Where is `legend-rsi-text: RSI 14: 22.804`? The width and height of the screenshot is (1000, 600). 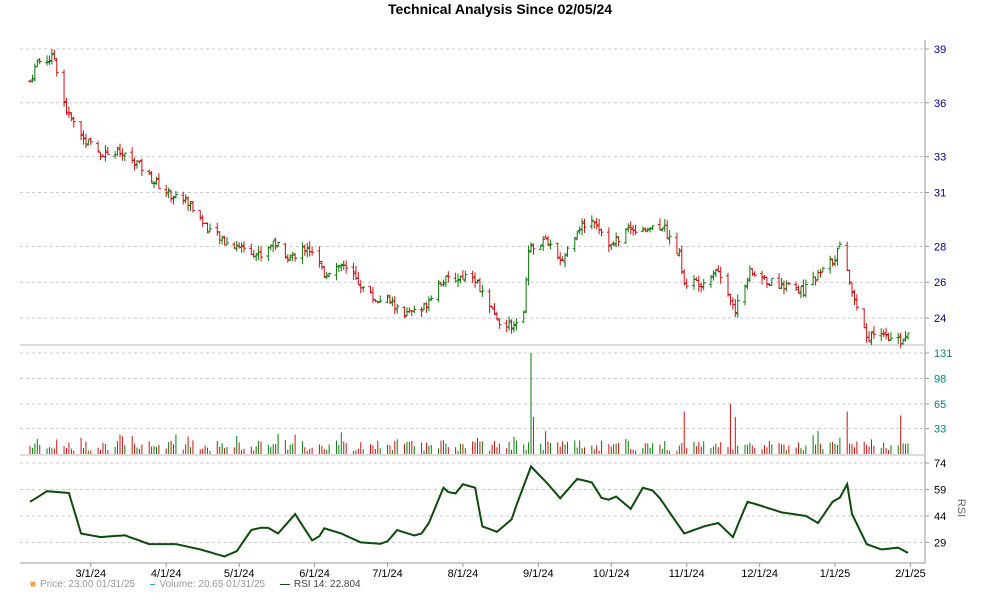
legend-rsi-text: RSI 14: 22.804 is located at coordinates (327, 584).